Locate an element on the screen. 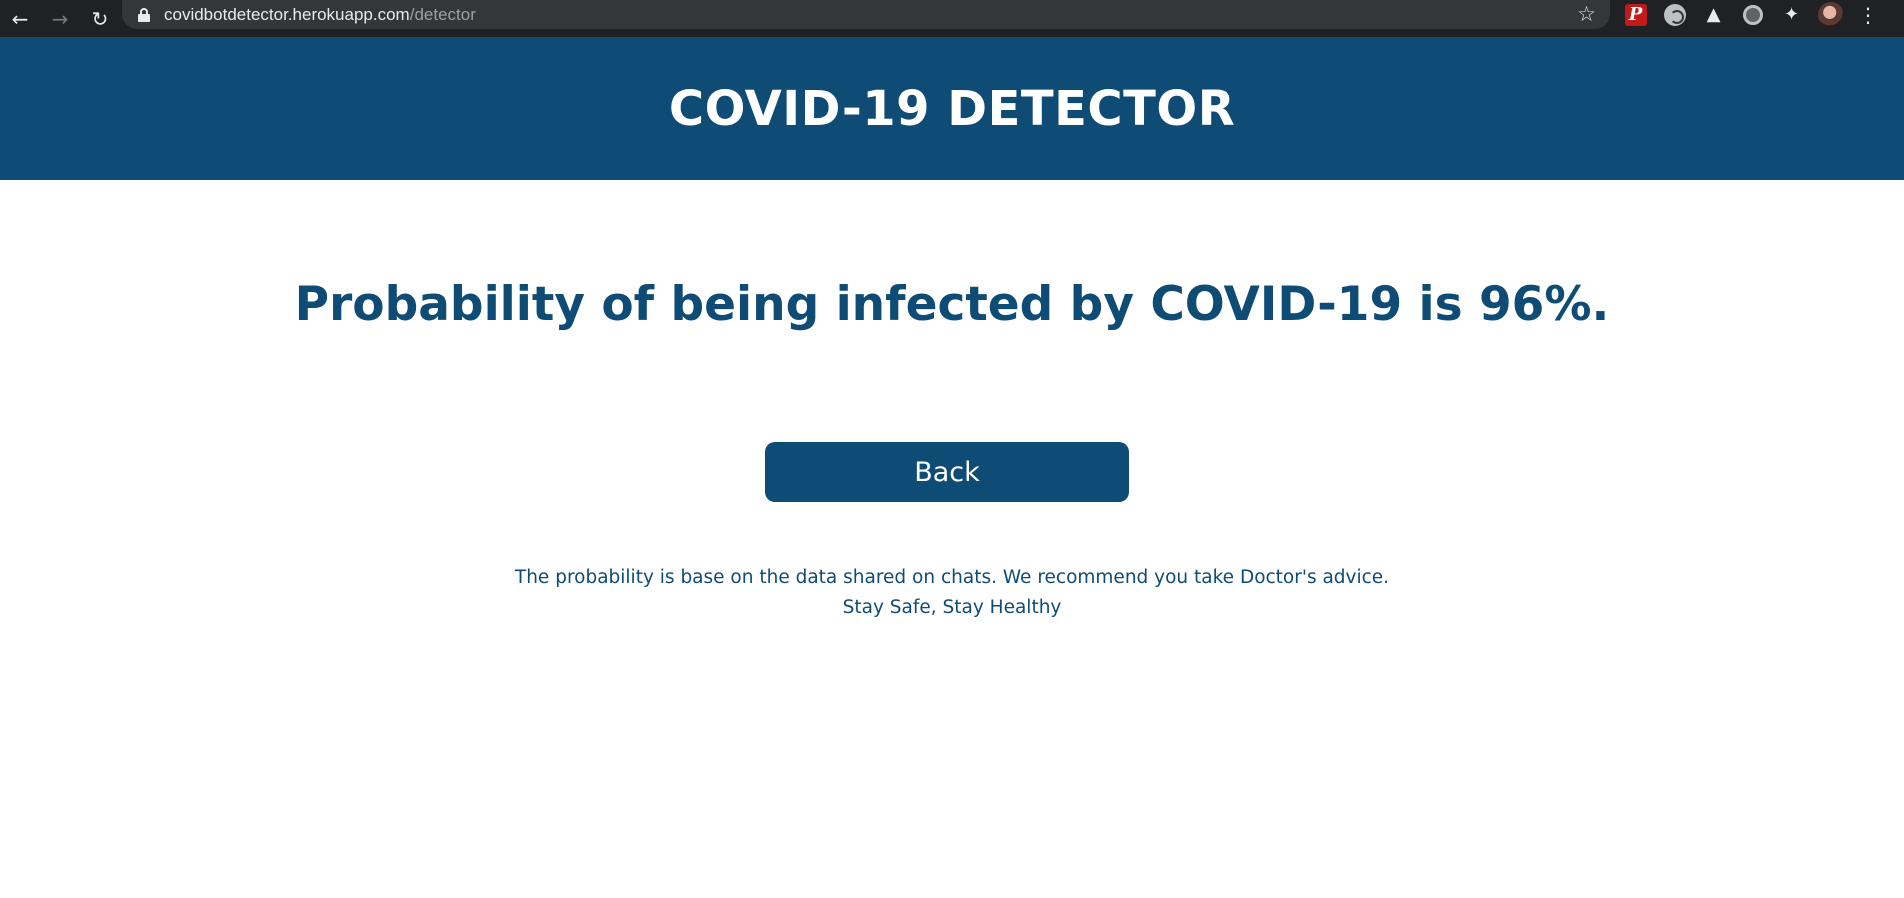 This screenshot has height=898, width=1904. reload-icon: ↻ is located at coordinates (100, 19).